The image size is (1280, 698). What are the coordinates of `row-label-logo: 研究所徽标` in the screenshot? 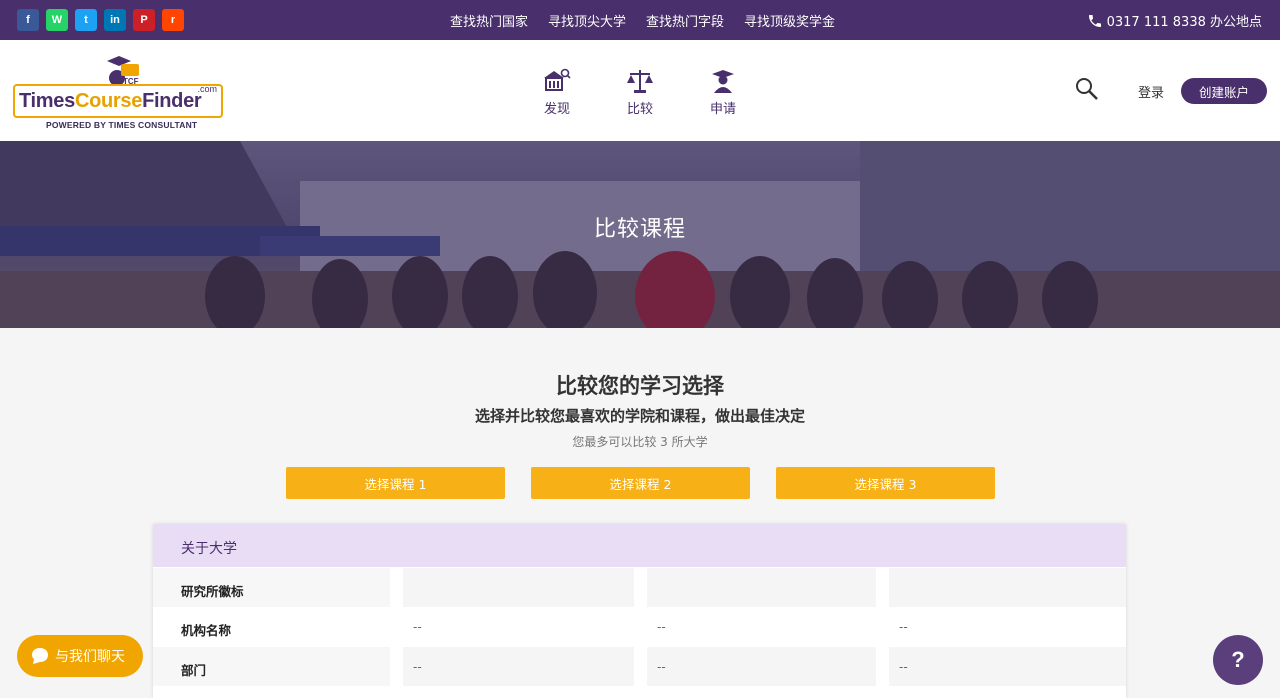 It's located at (271, 587).